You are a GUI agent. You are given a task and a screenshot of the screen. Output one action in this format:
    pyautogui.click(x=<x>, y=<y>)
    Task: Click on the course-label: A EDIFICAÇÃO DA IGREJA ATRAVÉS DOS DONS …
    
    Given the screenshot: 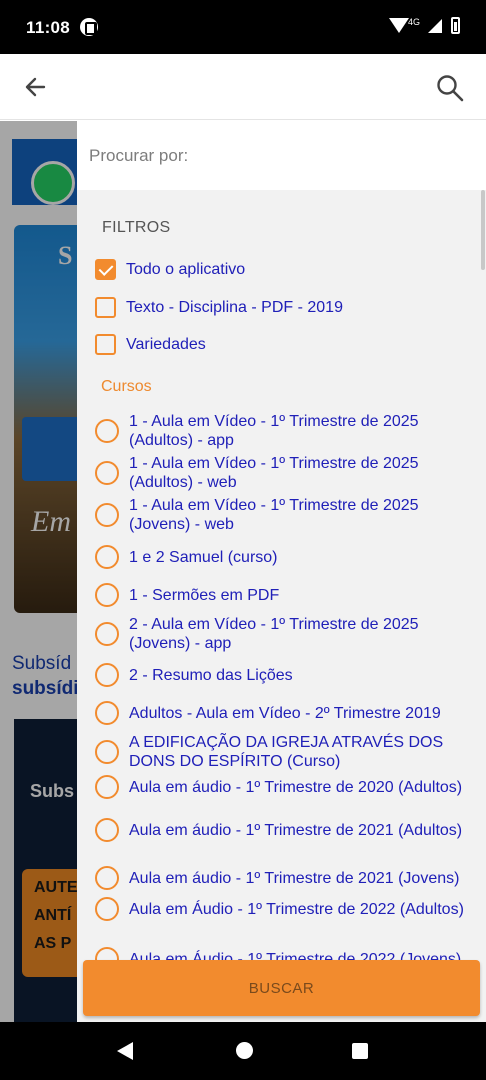 What is the action you would take?
    pyautogui.click(x=286, y=752)
    